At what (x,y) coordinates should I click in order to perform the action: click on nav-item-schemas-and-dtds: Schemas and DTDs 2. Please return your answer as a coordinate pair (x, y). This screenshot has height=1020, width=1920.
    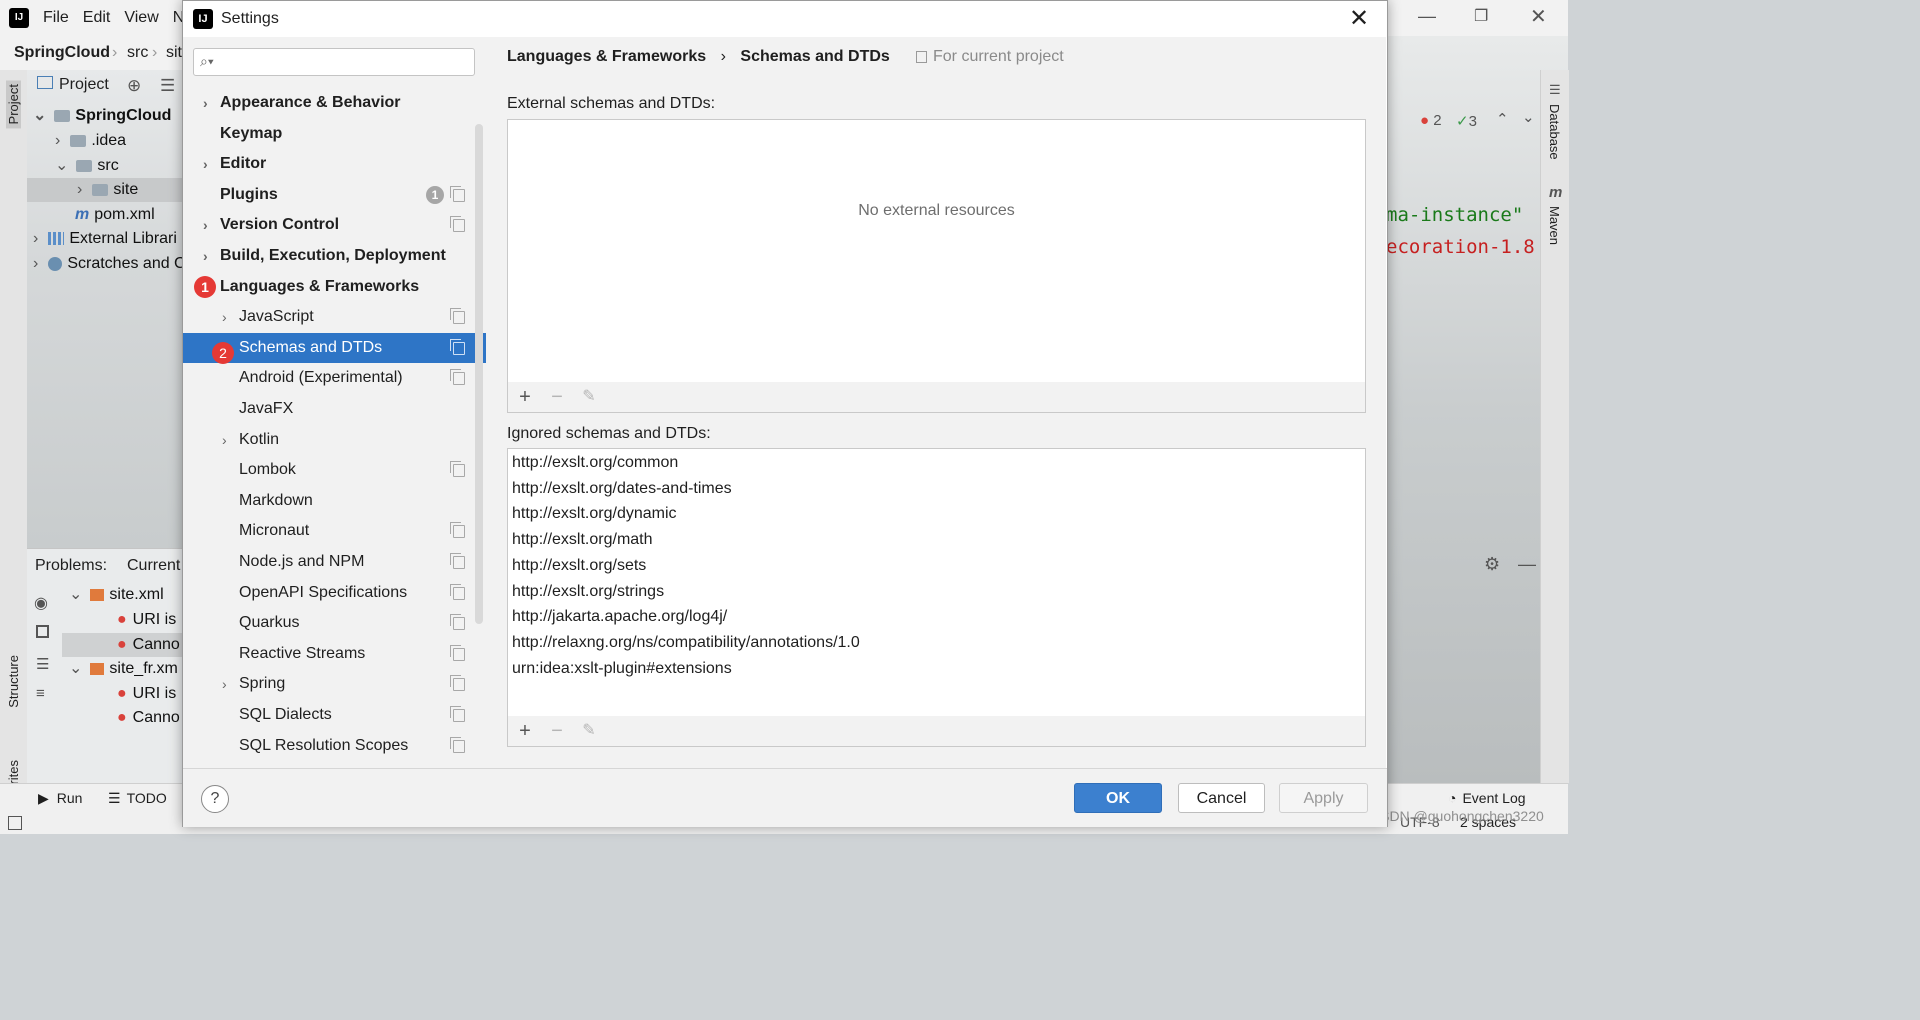
    Looking at the image, I should click on (334, 348).